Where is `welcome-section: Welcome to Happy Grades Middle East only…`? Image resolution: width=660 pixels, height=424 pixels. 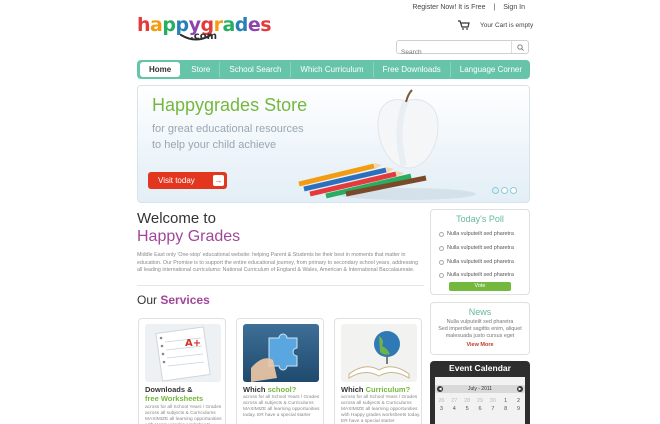
welcome-section: Welcome to Happy Grades Middle East only… is located at coordinates (279, 242).